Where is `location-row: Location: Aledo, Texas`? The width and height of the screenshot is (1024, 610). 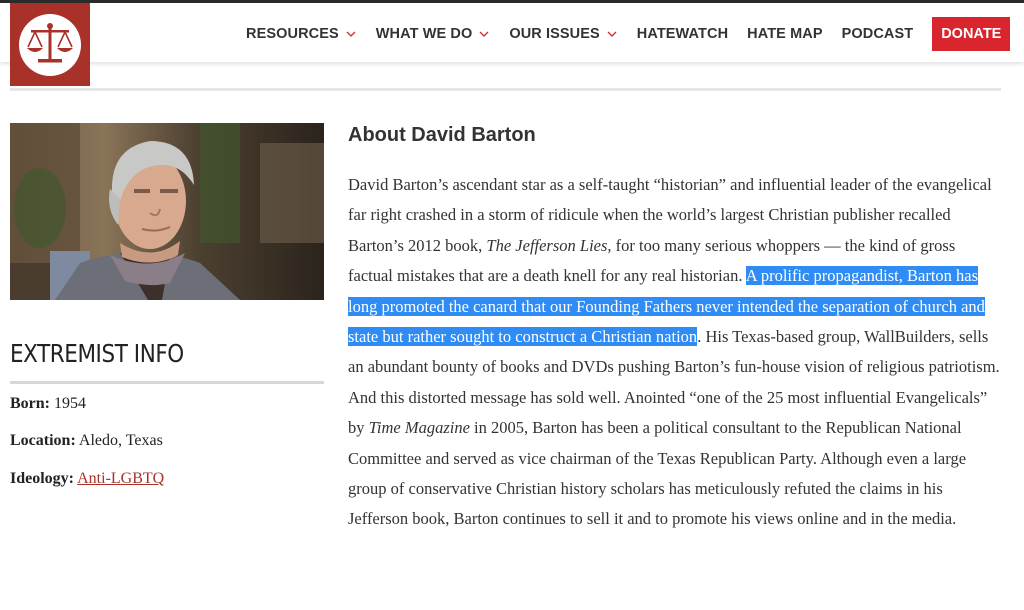 location-row: Location: Aledo, Texas is located at coordinates (86, 441).